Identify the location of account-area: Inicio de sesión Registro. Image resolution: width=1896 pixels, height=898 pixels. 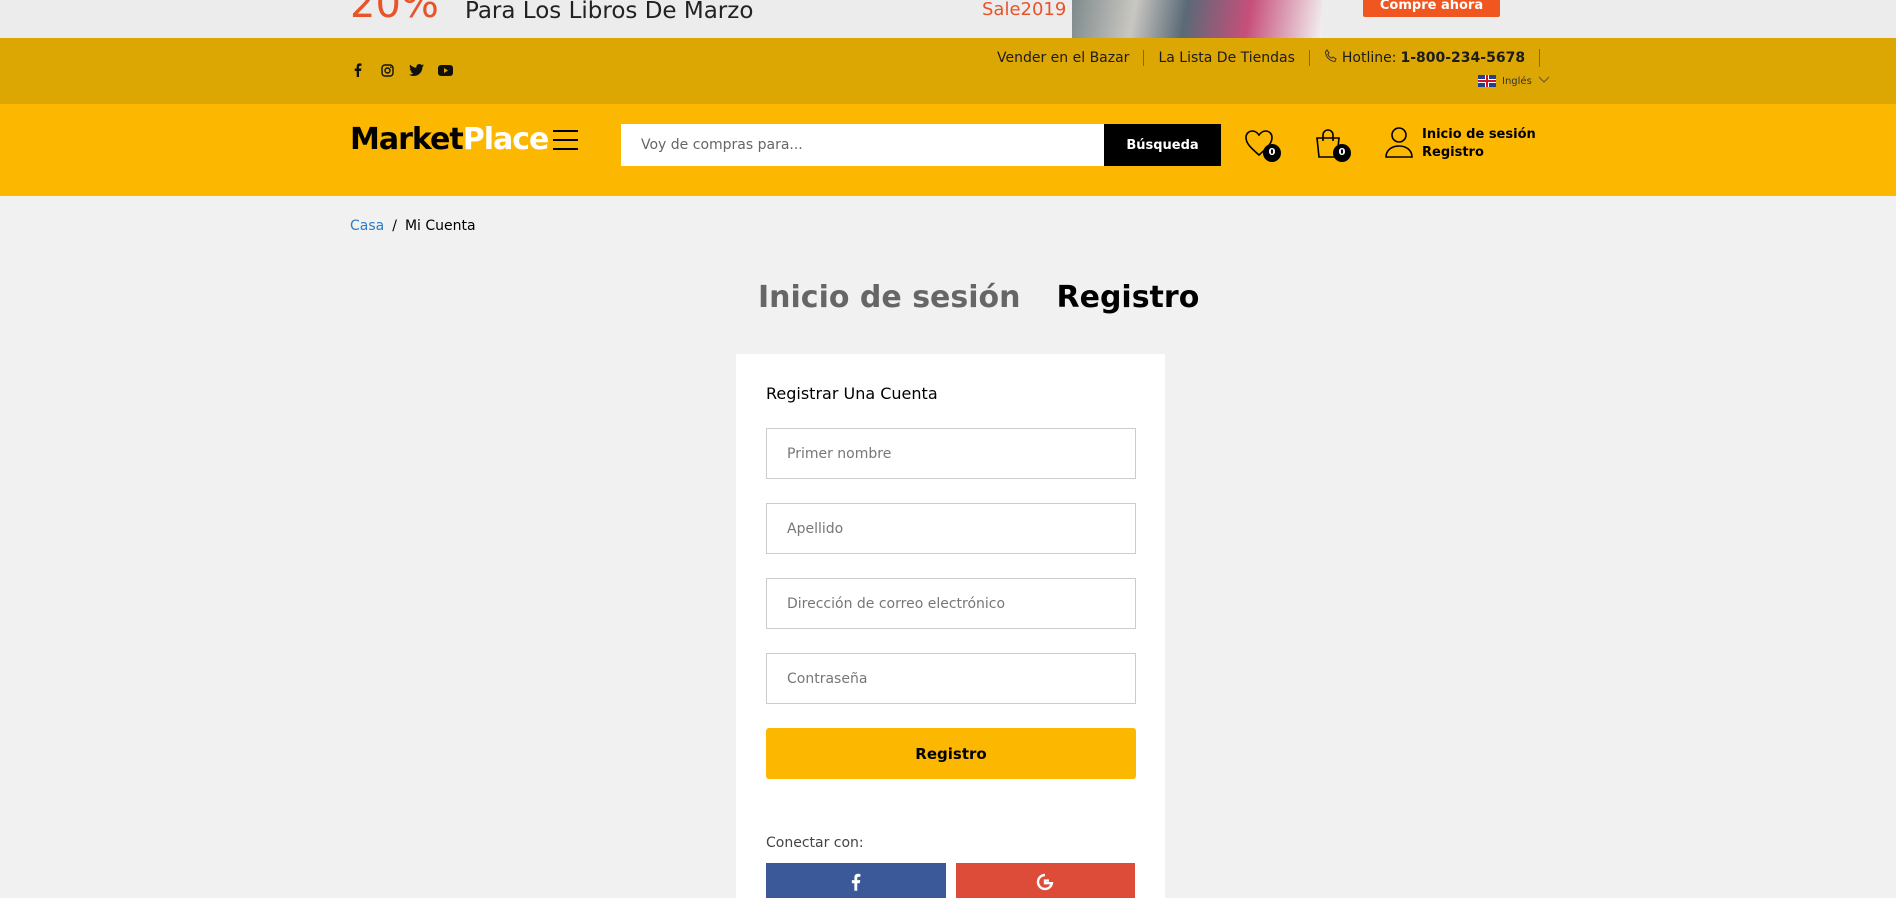
(1460, 144).